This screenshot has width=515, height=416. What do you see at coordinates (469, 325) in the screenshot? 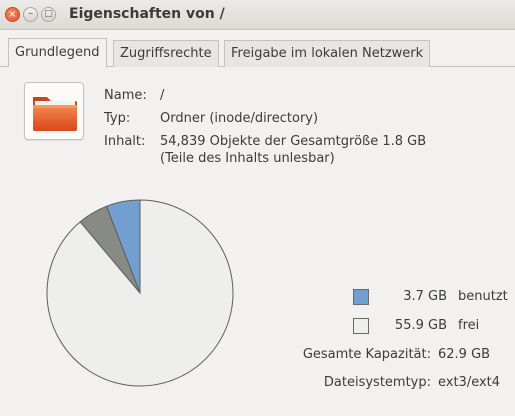
I see `free-label: frei` at bounding box center [469, 325].